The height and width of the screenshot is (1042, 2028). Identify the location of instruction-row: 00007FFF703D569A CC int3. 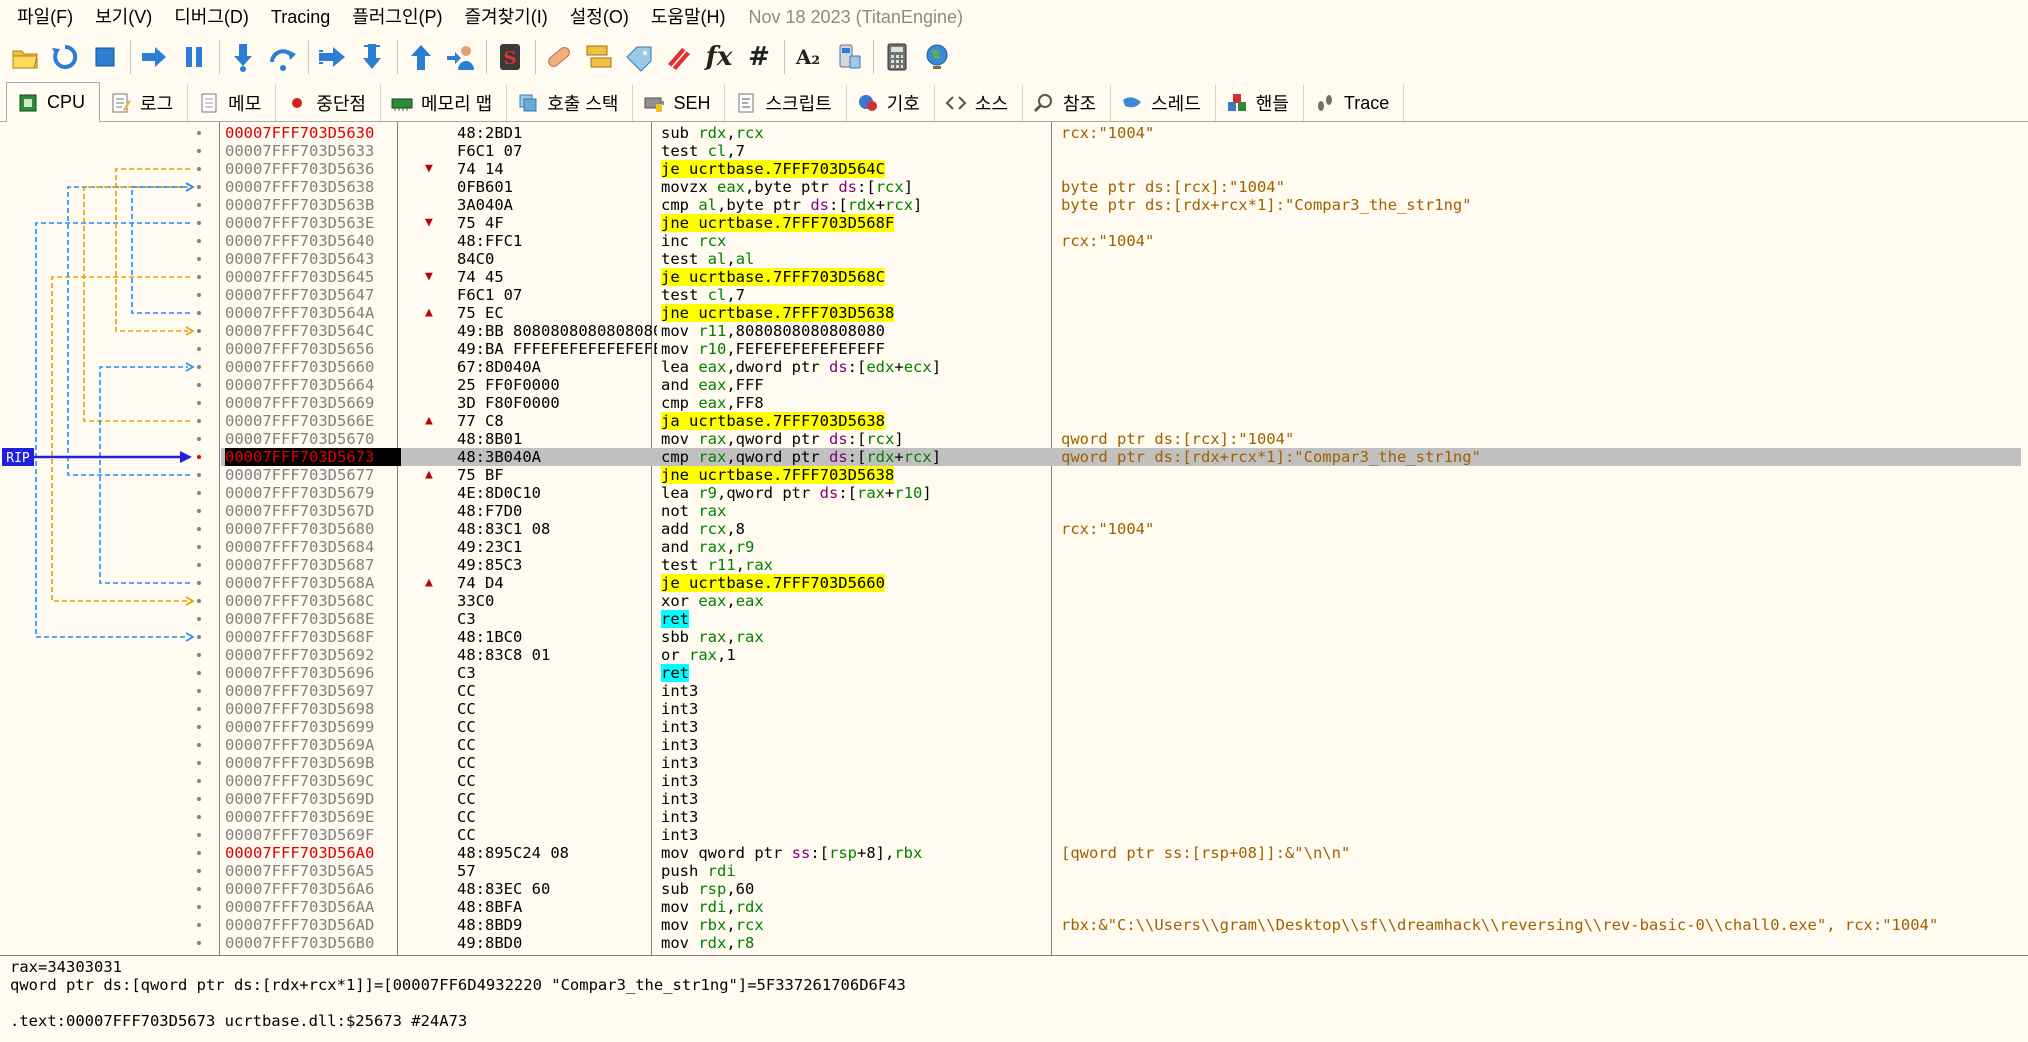
(1121, 745).